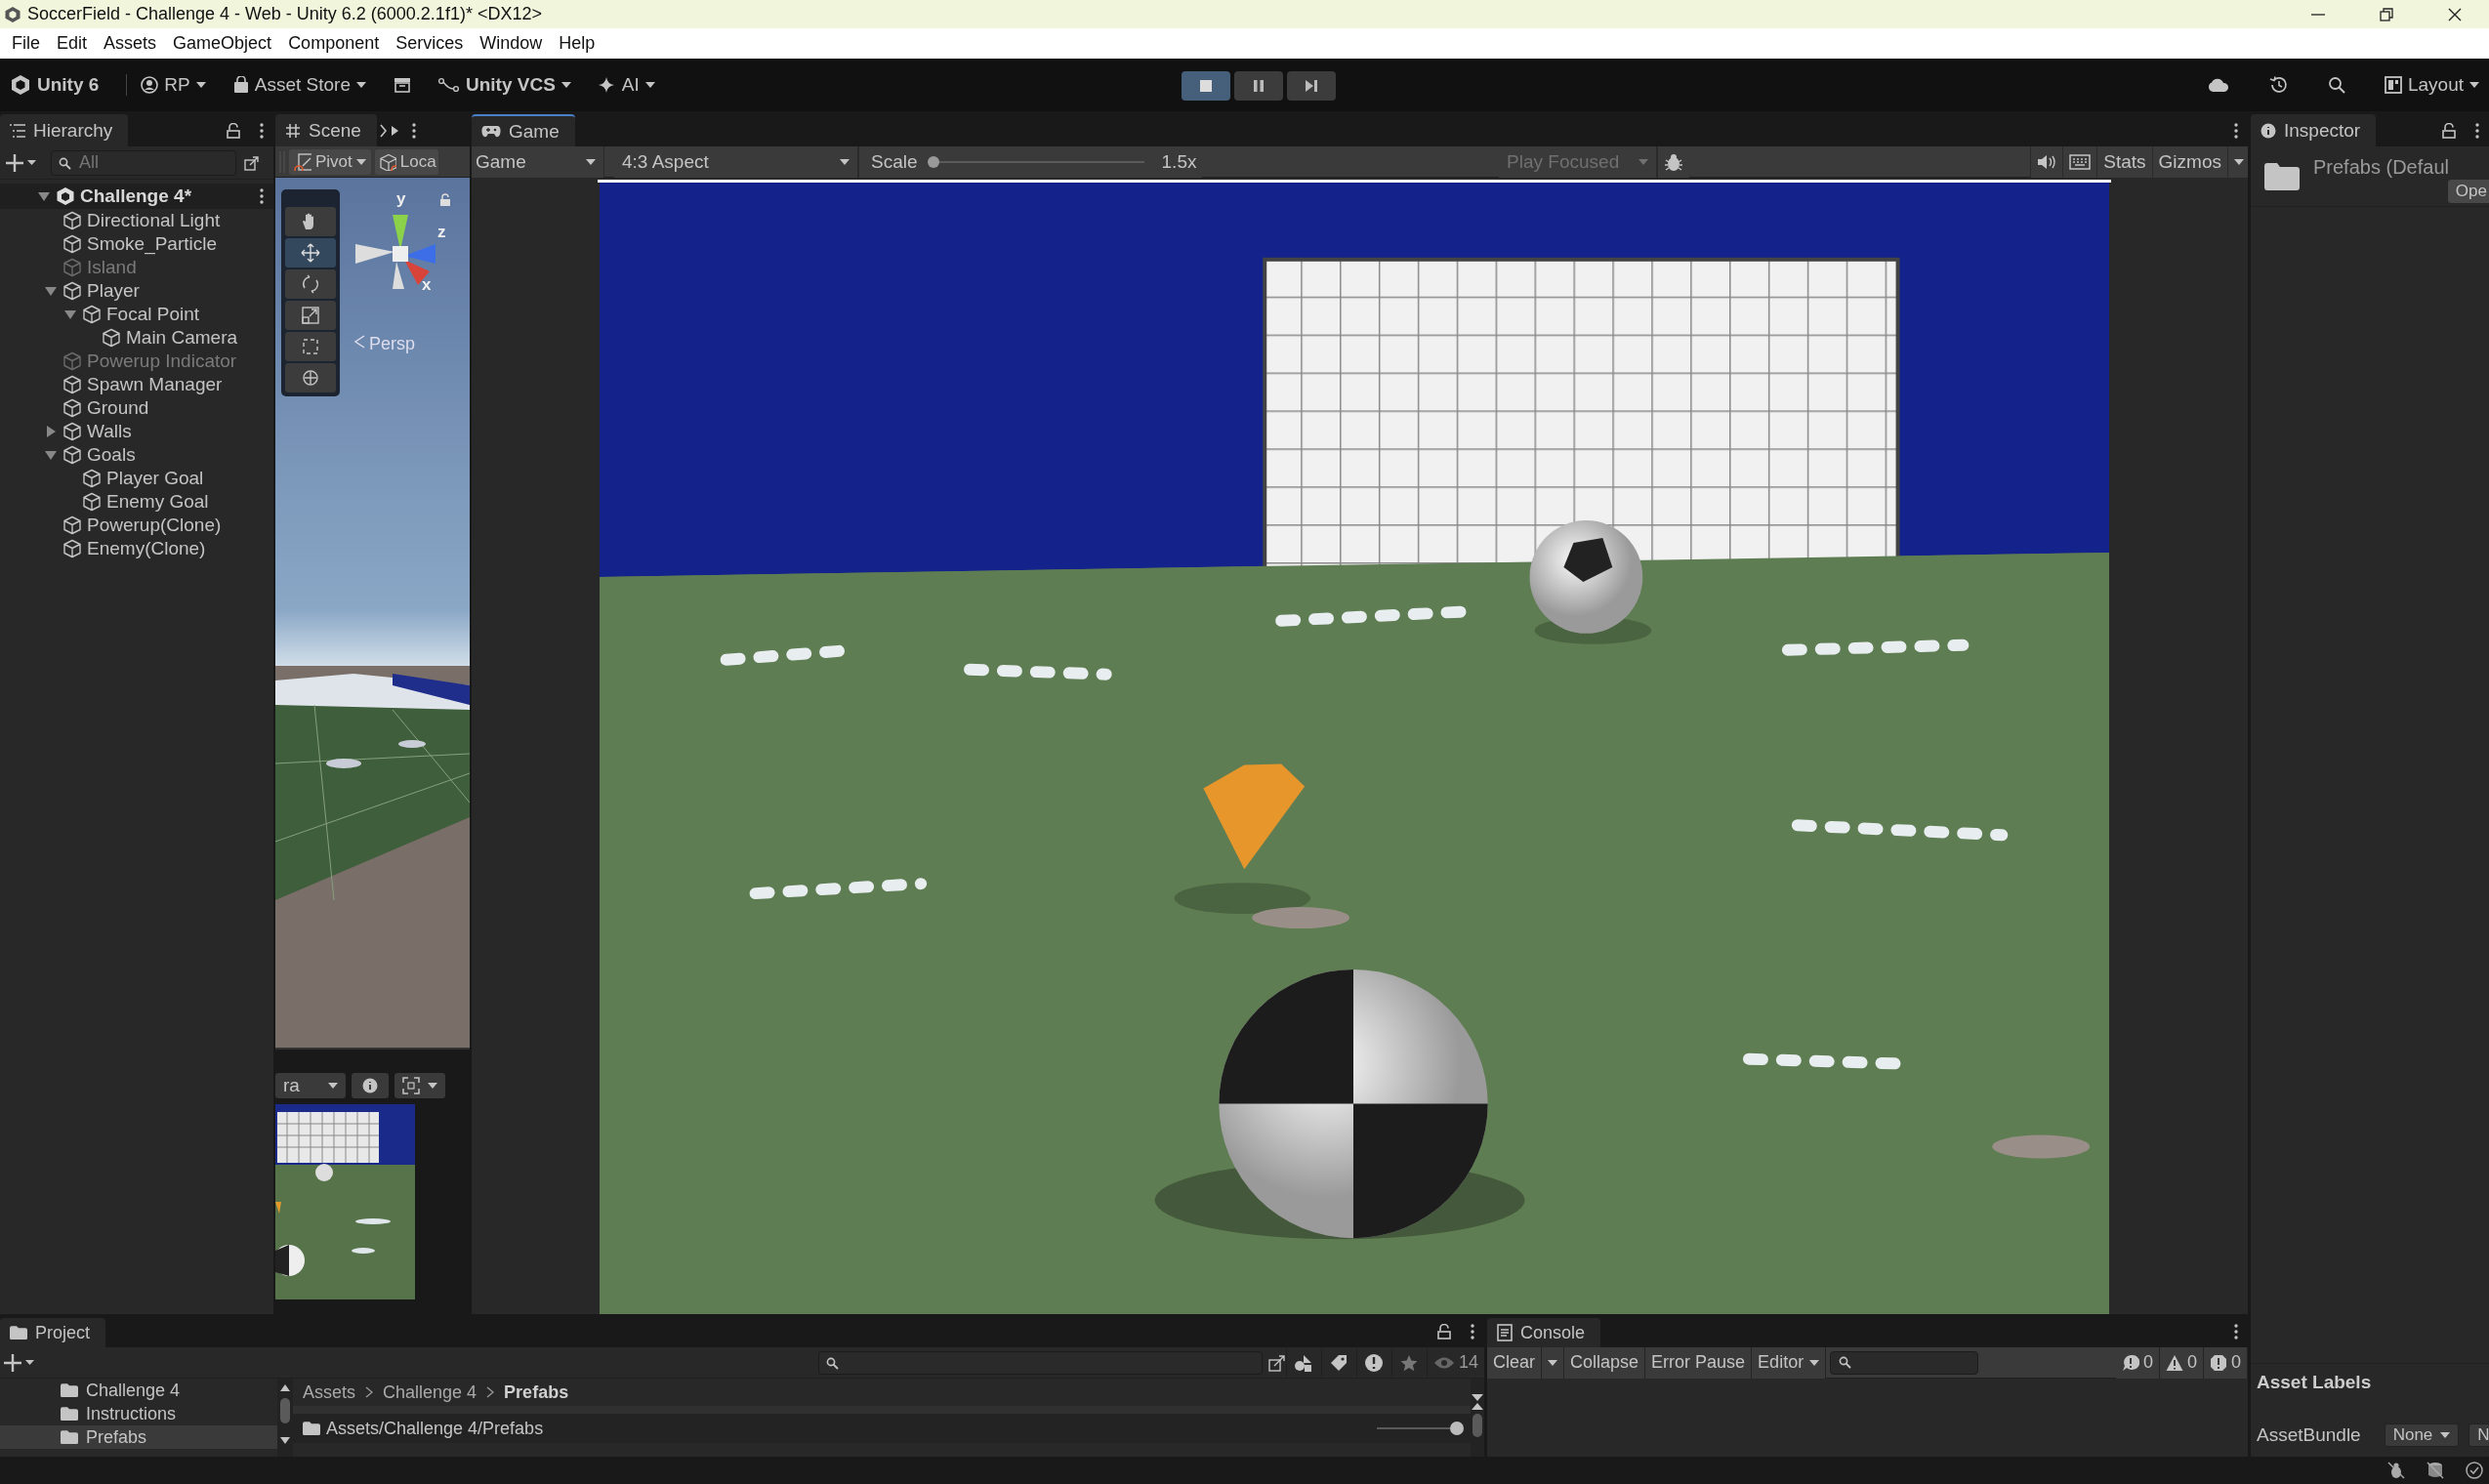 This screenshot has width=2489, height=1484. I want to click on pivot-button: Pivot, so click(330, 162).